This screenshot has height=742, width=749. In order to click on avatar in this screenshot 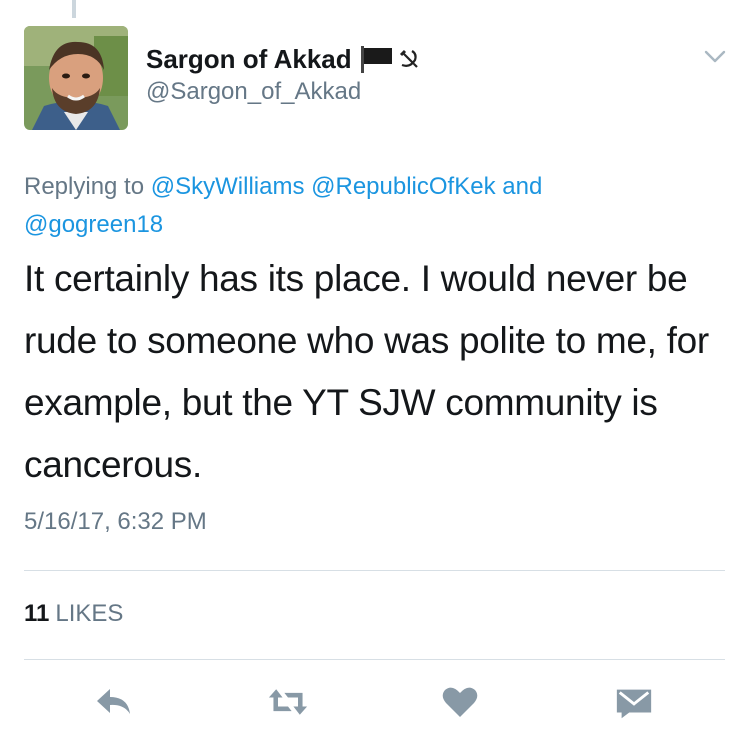, I will do `click(76, 78)`.